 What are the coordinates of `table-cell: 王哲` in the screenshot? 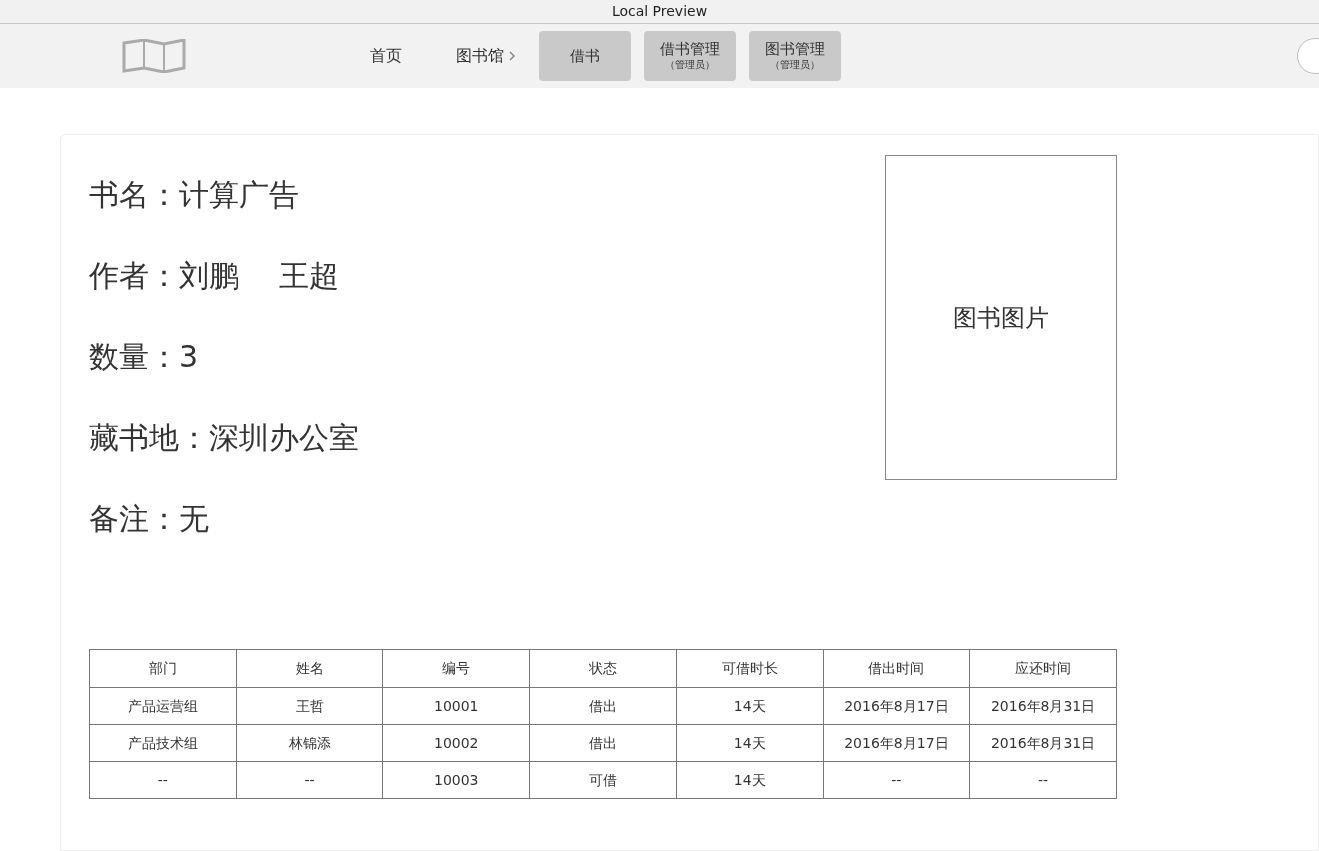 It's located at (309, 706).